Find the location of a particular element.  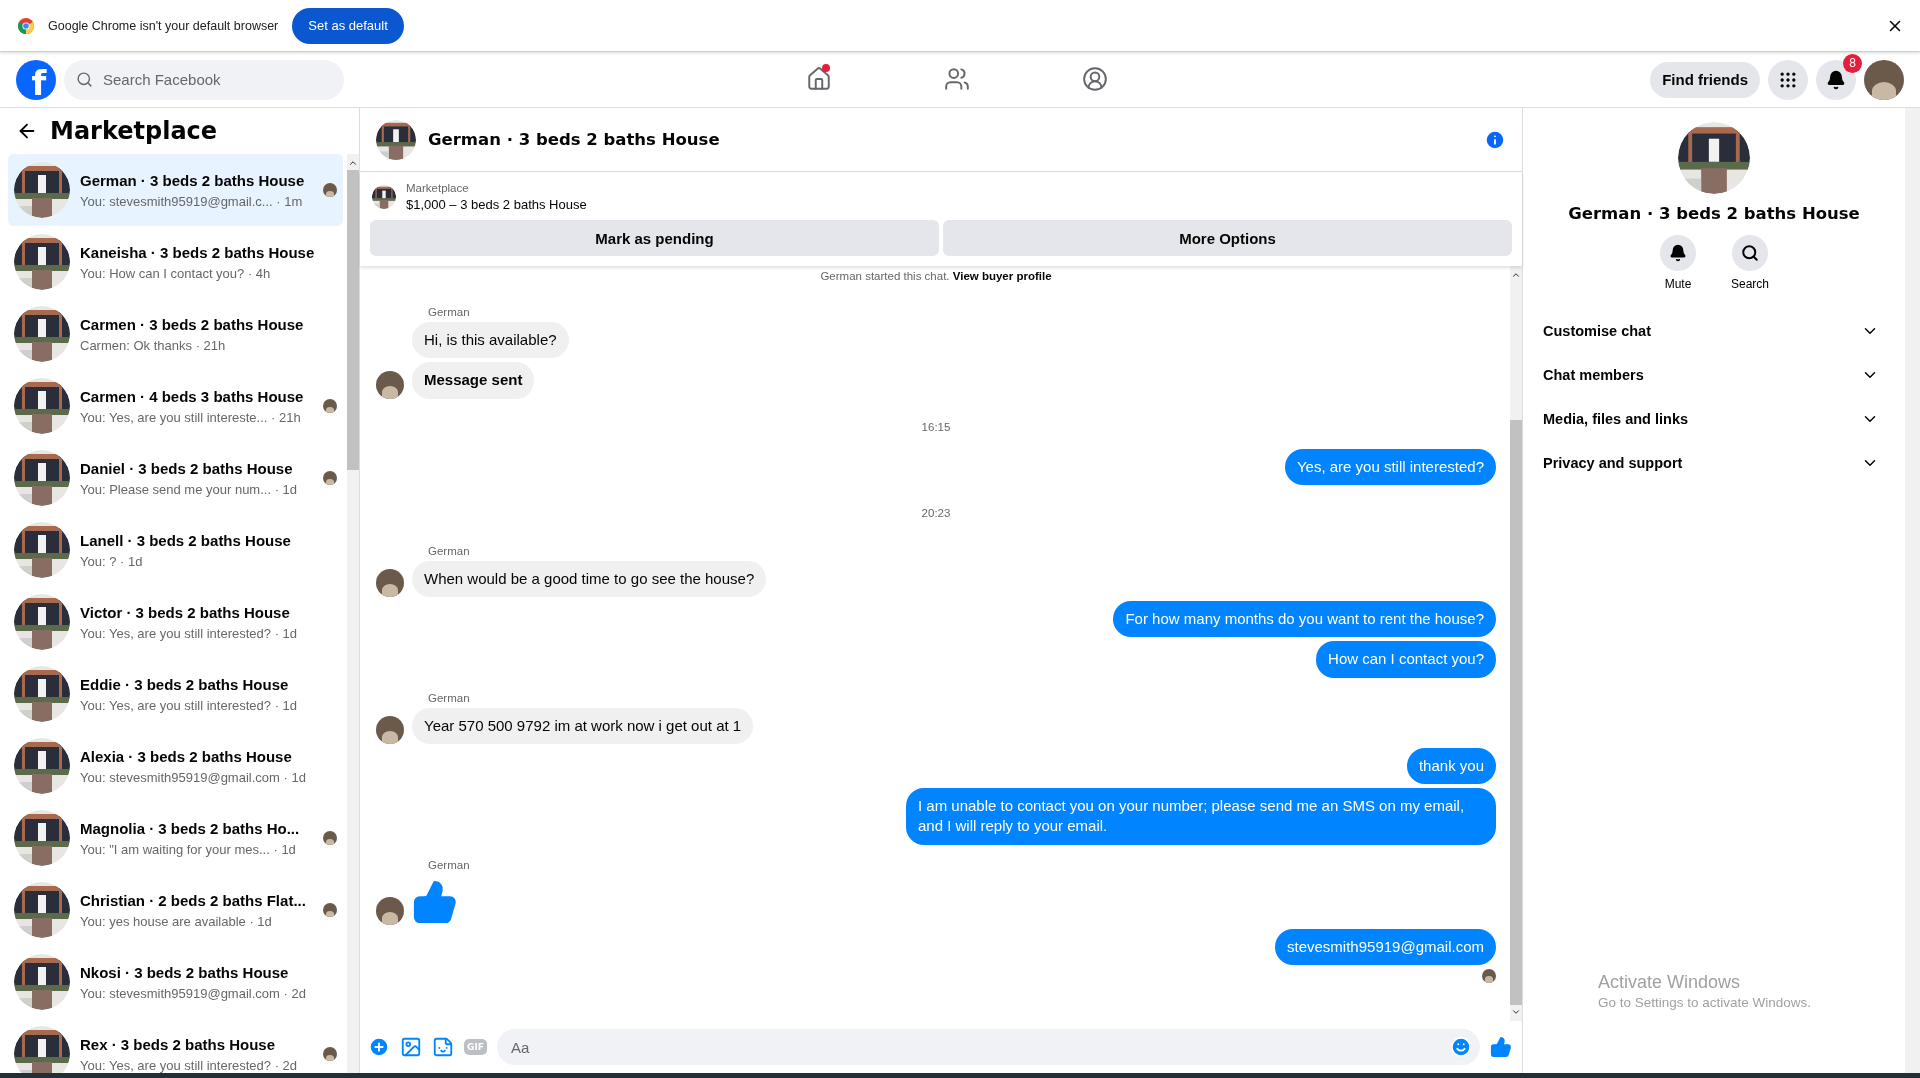

conversation-item: Eddie · 3 beds 2 baths House You: Yes, are you still interested? · 1d is located at coordinates (175, 694).